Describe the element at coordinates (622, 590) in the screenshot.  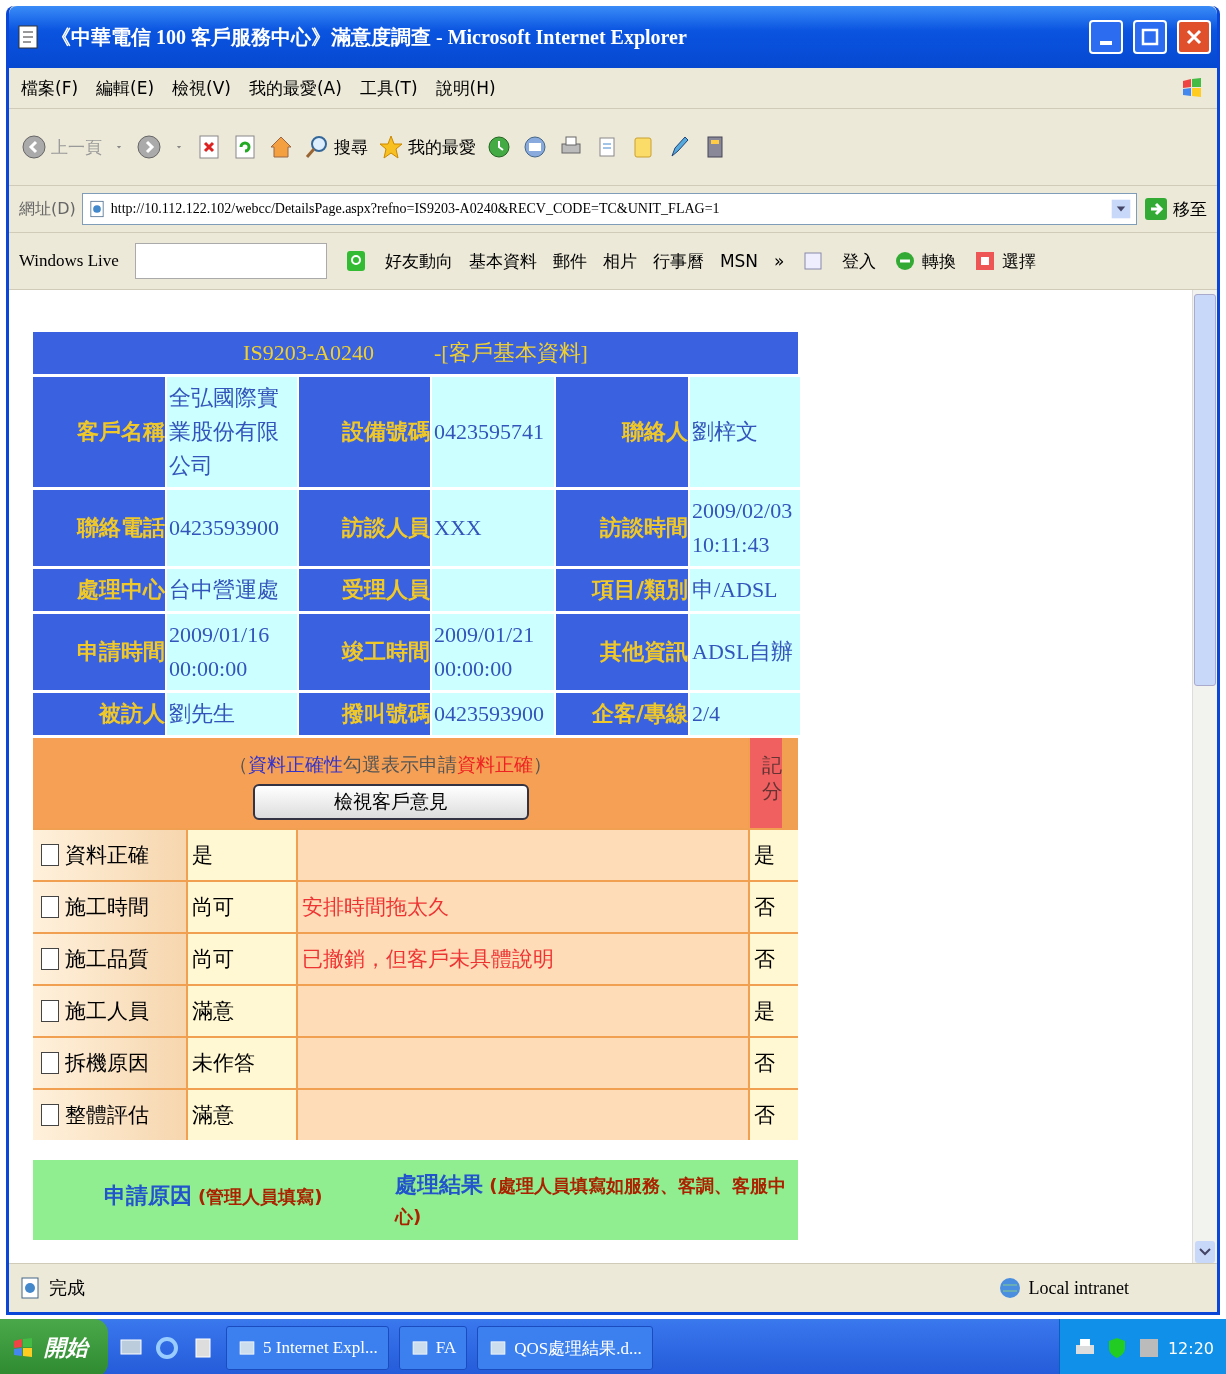
I see `field-label: 項目/類別` at that location.